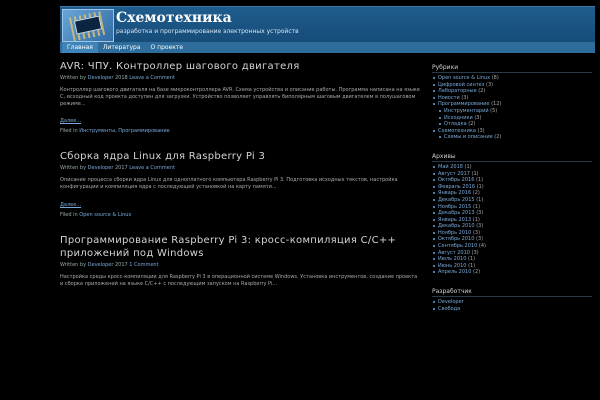 This screenshot has width=600, height=400. What do you see at coordinates (456, 187) in the screenshot?
I see `archive-item-link: Февраль 2016` at bounding box center [456, 187].